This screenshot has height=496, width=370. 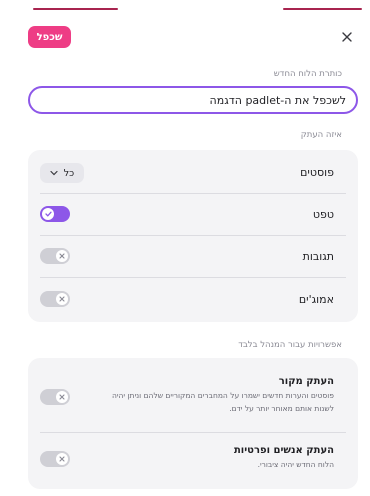 I want to click on comments-toggle, so click(x=55, y=256).